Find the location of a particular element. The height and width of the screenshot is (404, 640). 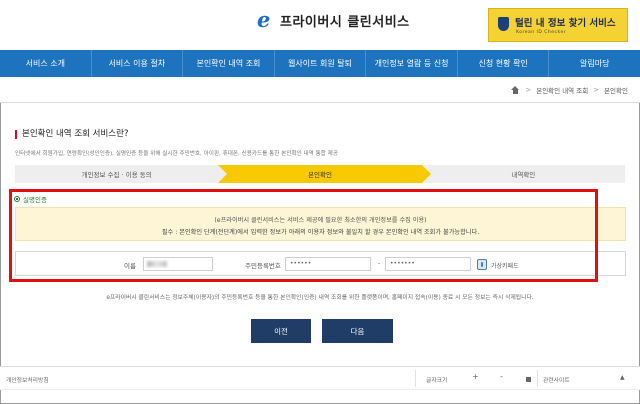

site-footer: 개인정보처리방침 글자크기 + - 관련사이트 ▲ is located at coordinates (320, 378).